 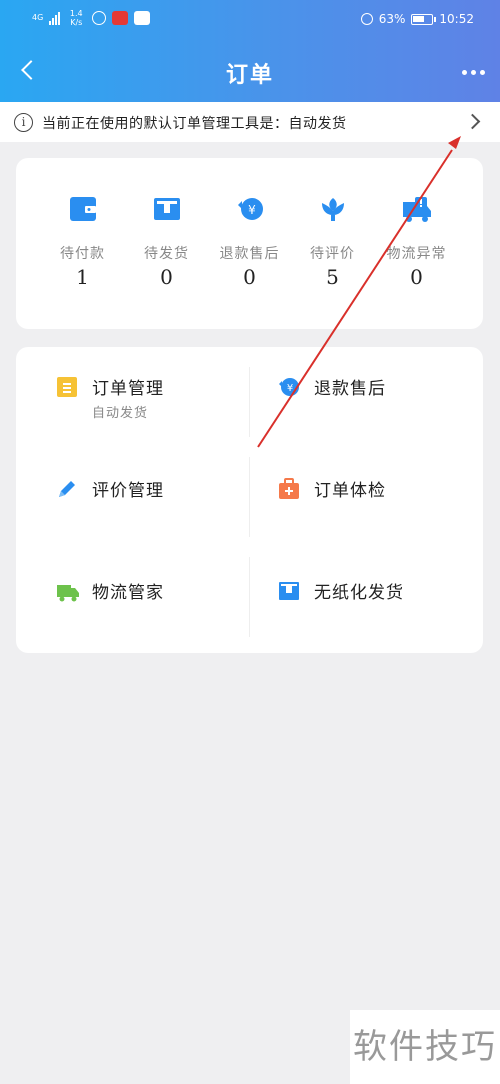 I want to click on status-count: 1, so click(x=82, y=277).